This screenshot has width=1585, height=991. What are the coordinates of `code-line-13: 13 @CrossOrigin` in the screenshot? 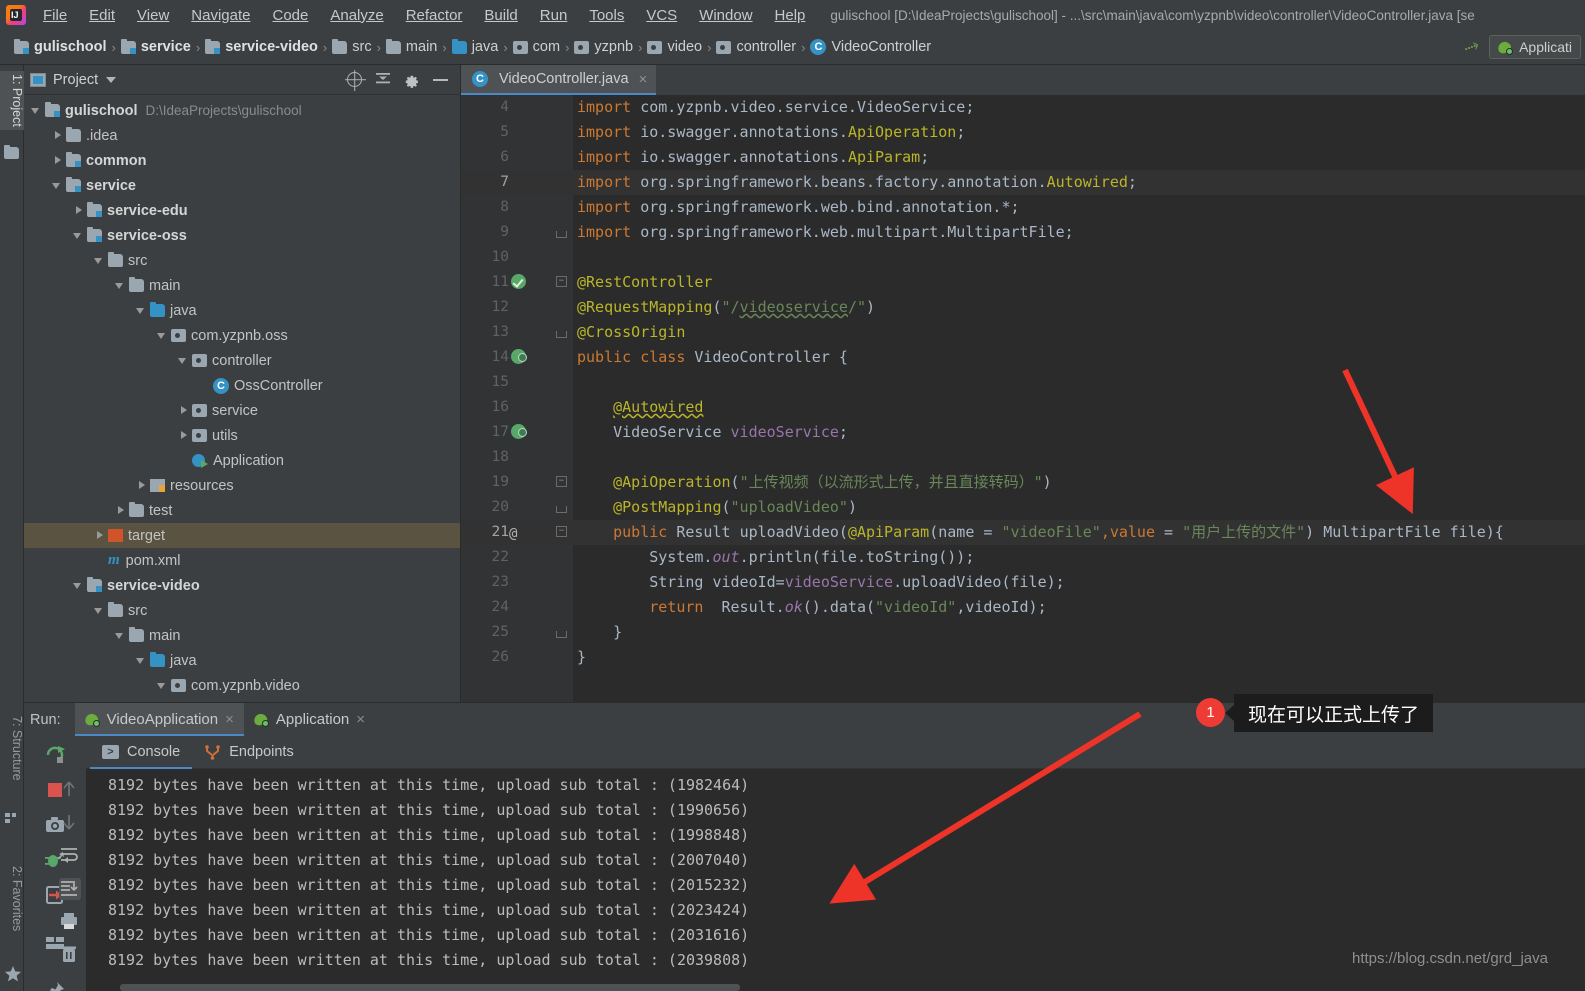 It's located at (1023, 332).